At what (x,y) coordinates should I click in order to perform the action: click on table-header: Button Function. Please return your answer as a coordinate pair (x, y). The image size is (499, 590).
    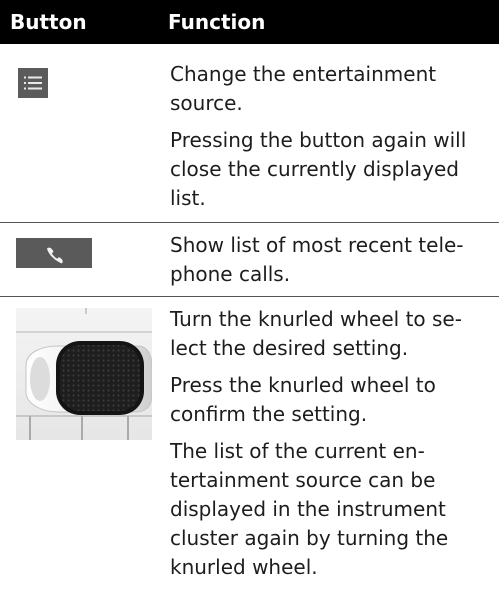
    Looking at the image, I should click on (249, 22).